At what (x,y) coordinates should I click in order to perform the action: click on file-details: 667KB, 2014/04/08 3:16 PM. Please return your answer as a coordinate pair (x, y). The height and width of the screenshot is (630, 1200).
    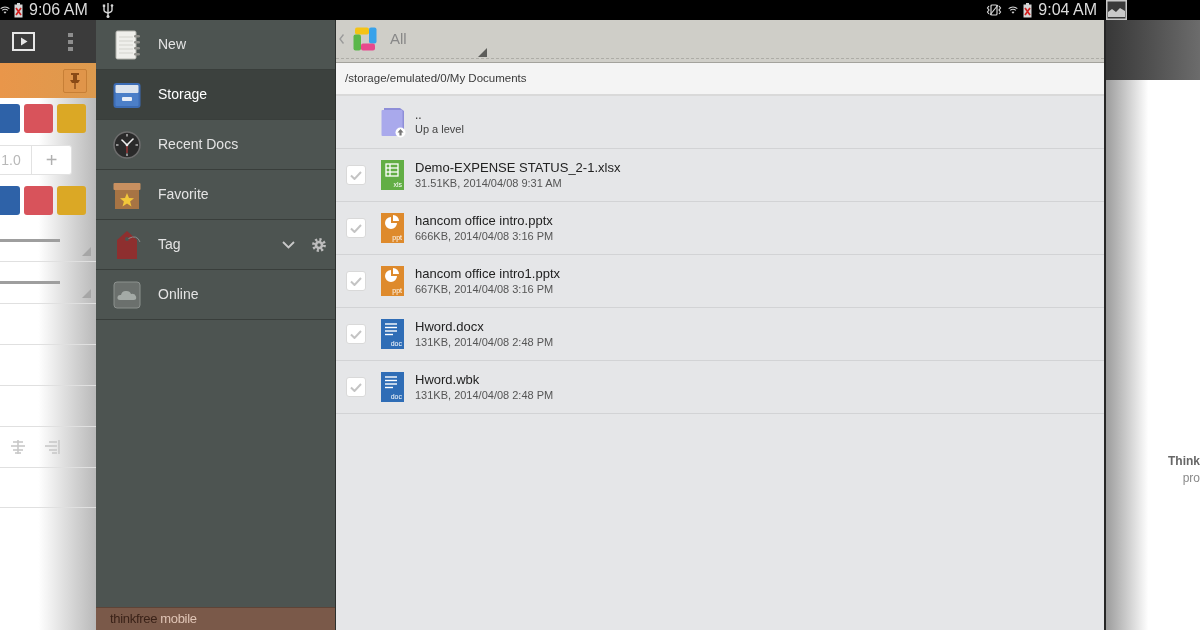
    Looking at the image, I should click on (485, 289).